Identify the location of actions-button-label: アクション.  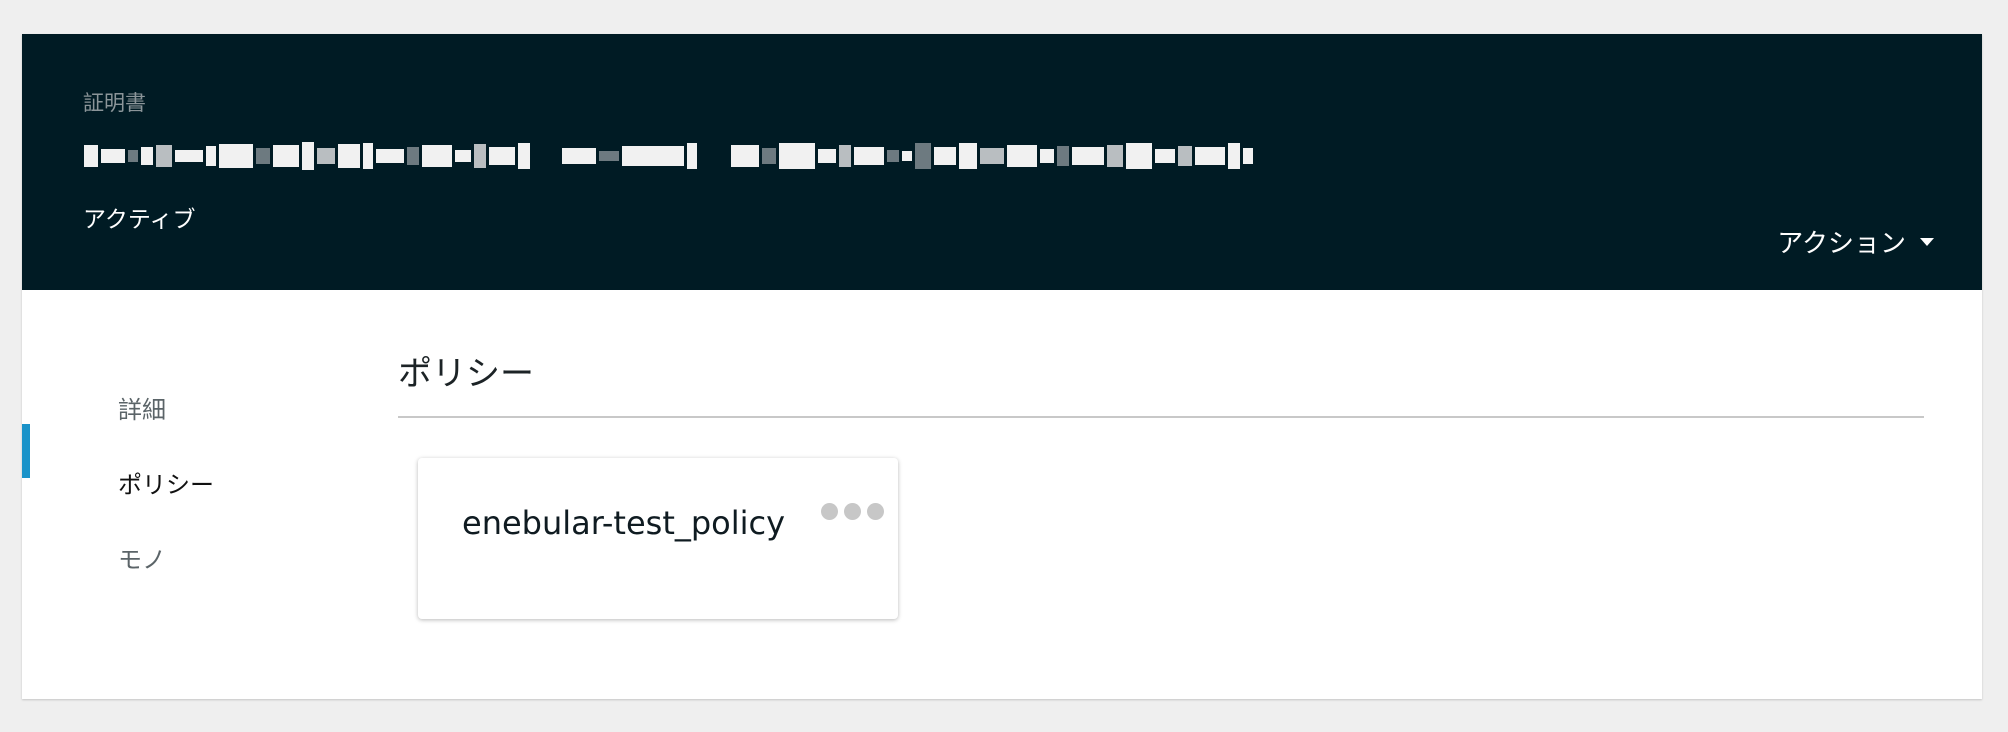
(1841, 243).